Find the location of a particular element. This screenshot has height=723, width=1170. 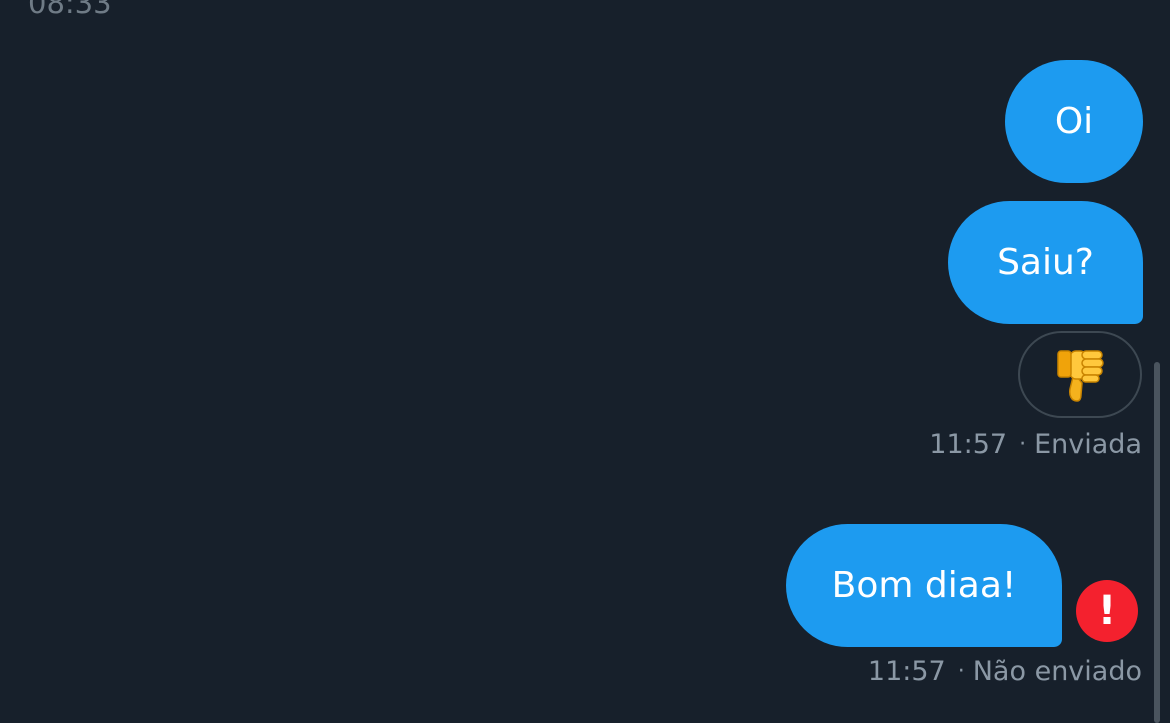

previous-message-timestamp: 08:33 is located at coordinates (70, 10).